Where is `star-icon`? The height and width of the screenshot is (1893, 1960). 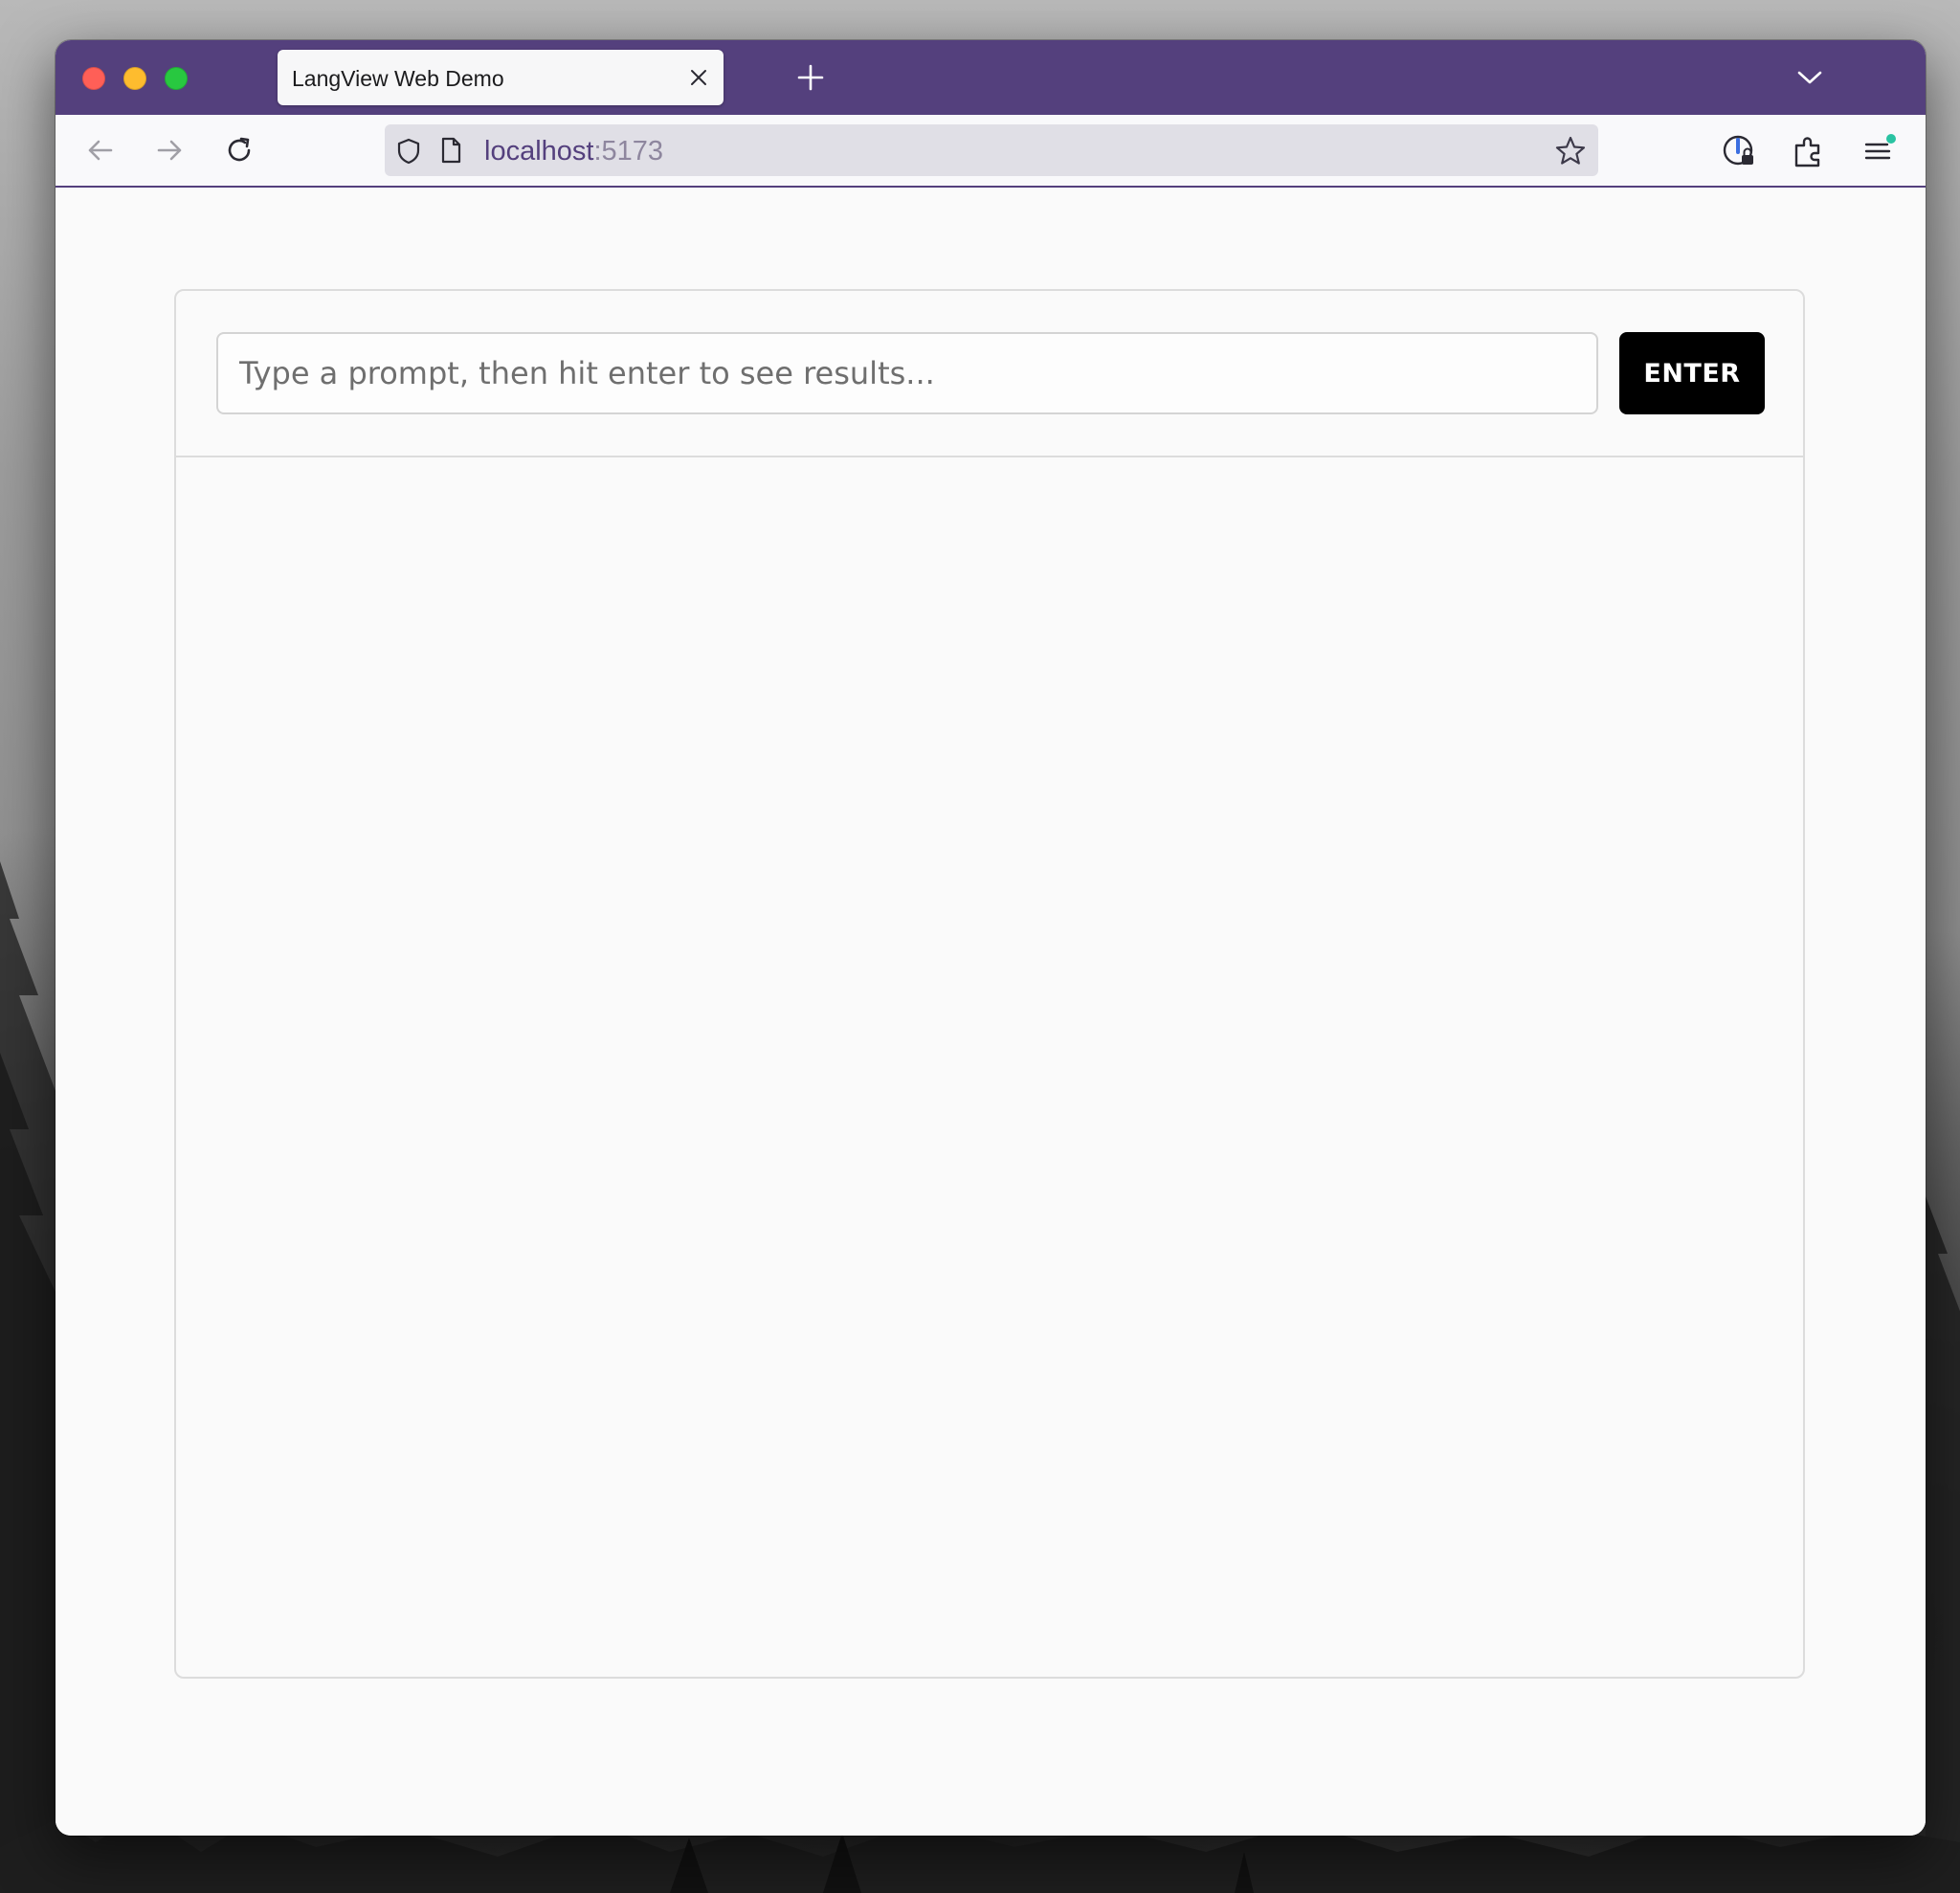 star-icon is located at coordinates (1571, 151).